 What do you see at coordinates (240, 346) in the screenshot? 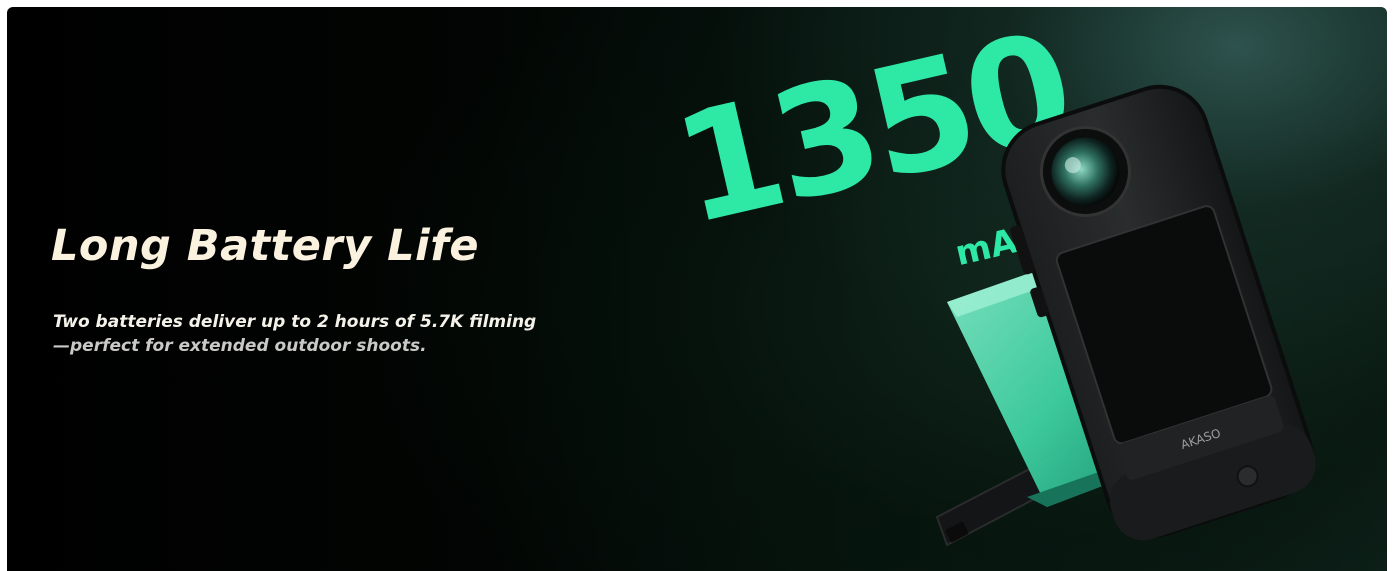
I see `feature-description-line-2: —perfect for extended outdoor shoots.` at bounding box center [240, 346].